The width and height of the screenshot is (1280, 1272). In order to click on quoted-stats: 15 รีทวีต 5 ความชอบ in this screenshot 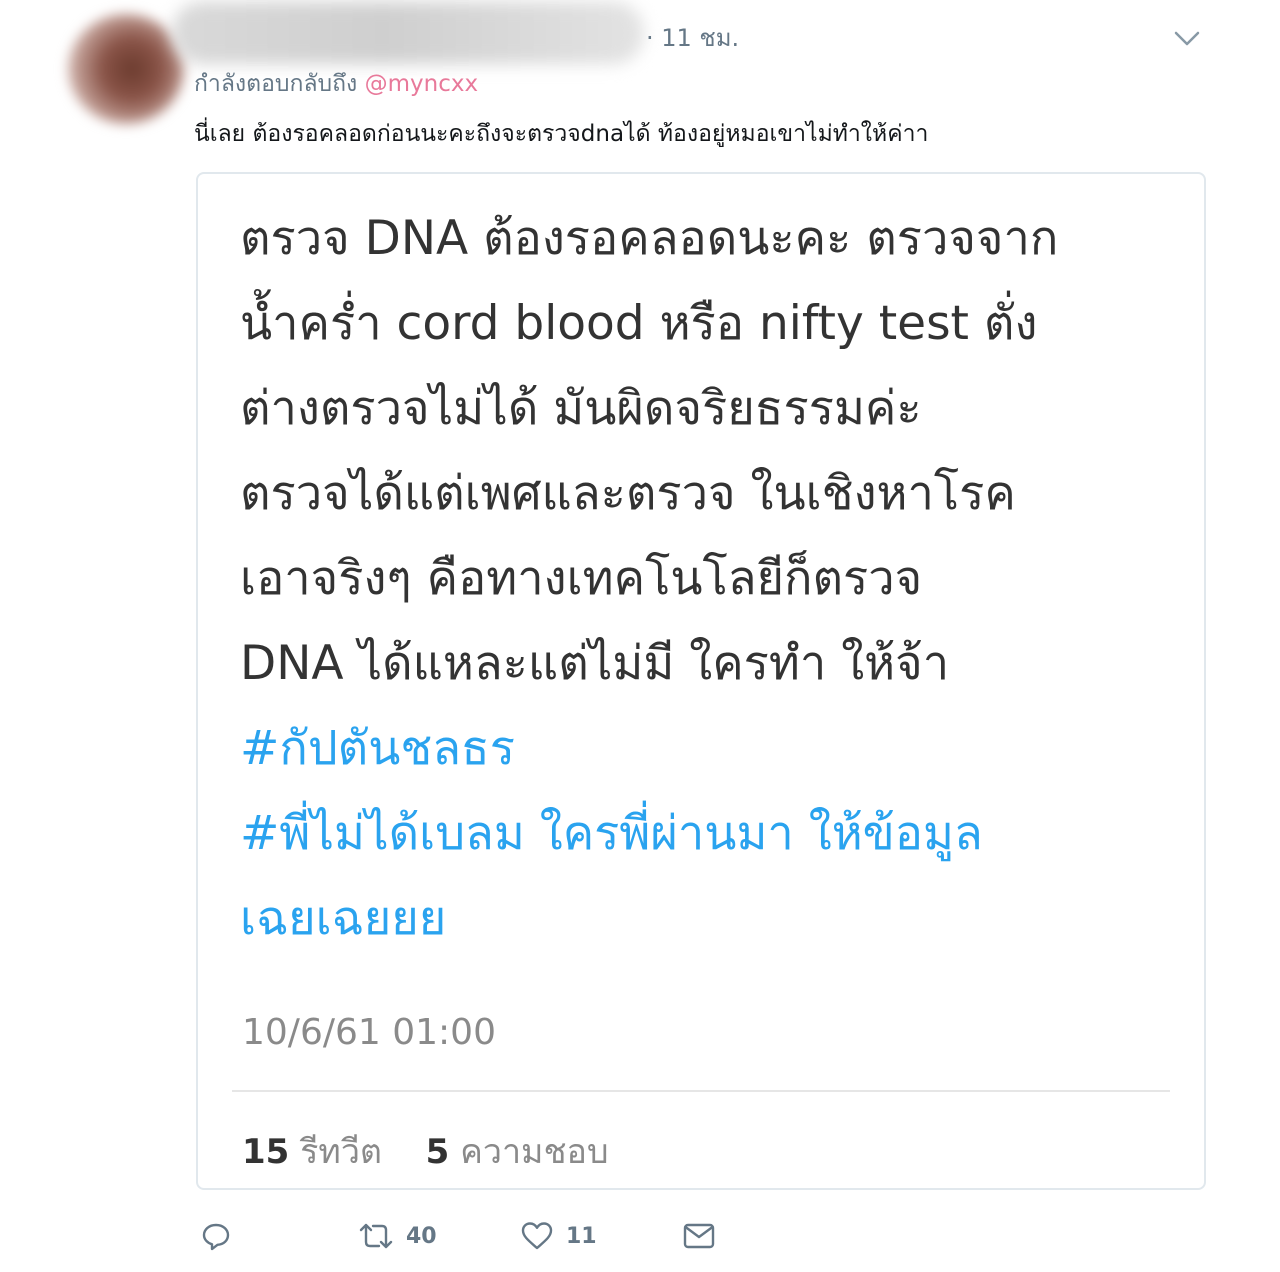, I will do `click(425, 1151)`.